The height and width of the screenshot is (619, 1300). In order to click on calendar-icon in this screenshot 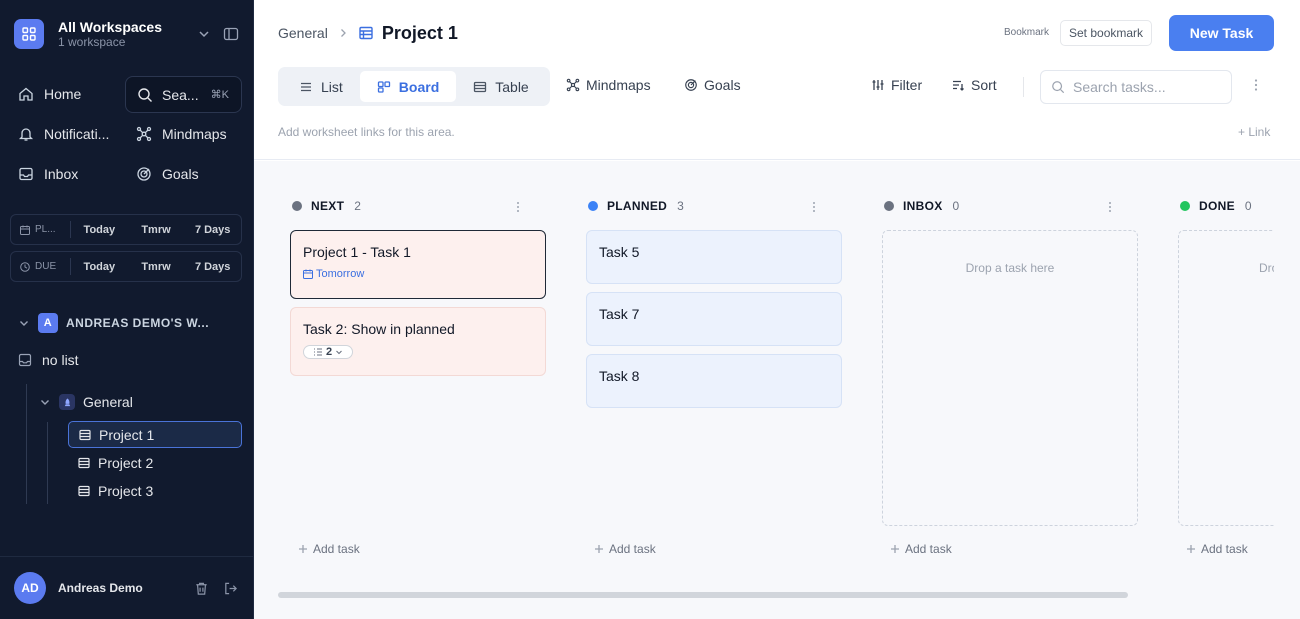, I will do `click(308, 274)`.